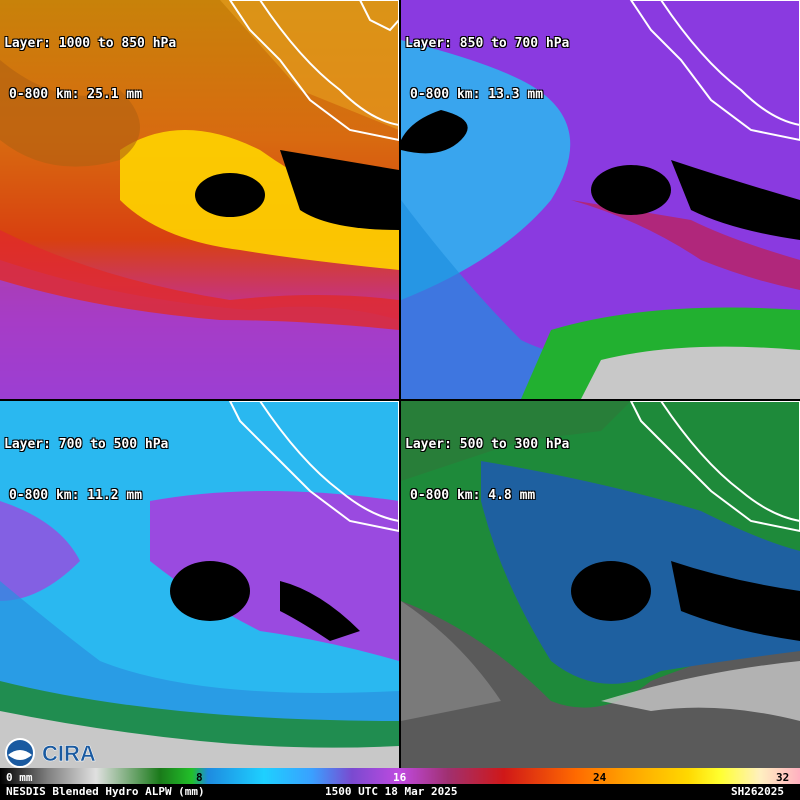 Image resolution: width=800 pixels, height=800 pixels. I want to click on colorbar-tick: 16, so click(400, 777).